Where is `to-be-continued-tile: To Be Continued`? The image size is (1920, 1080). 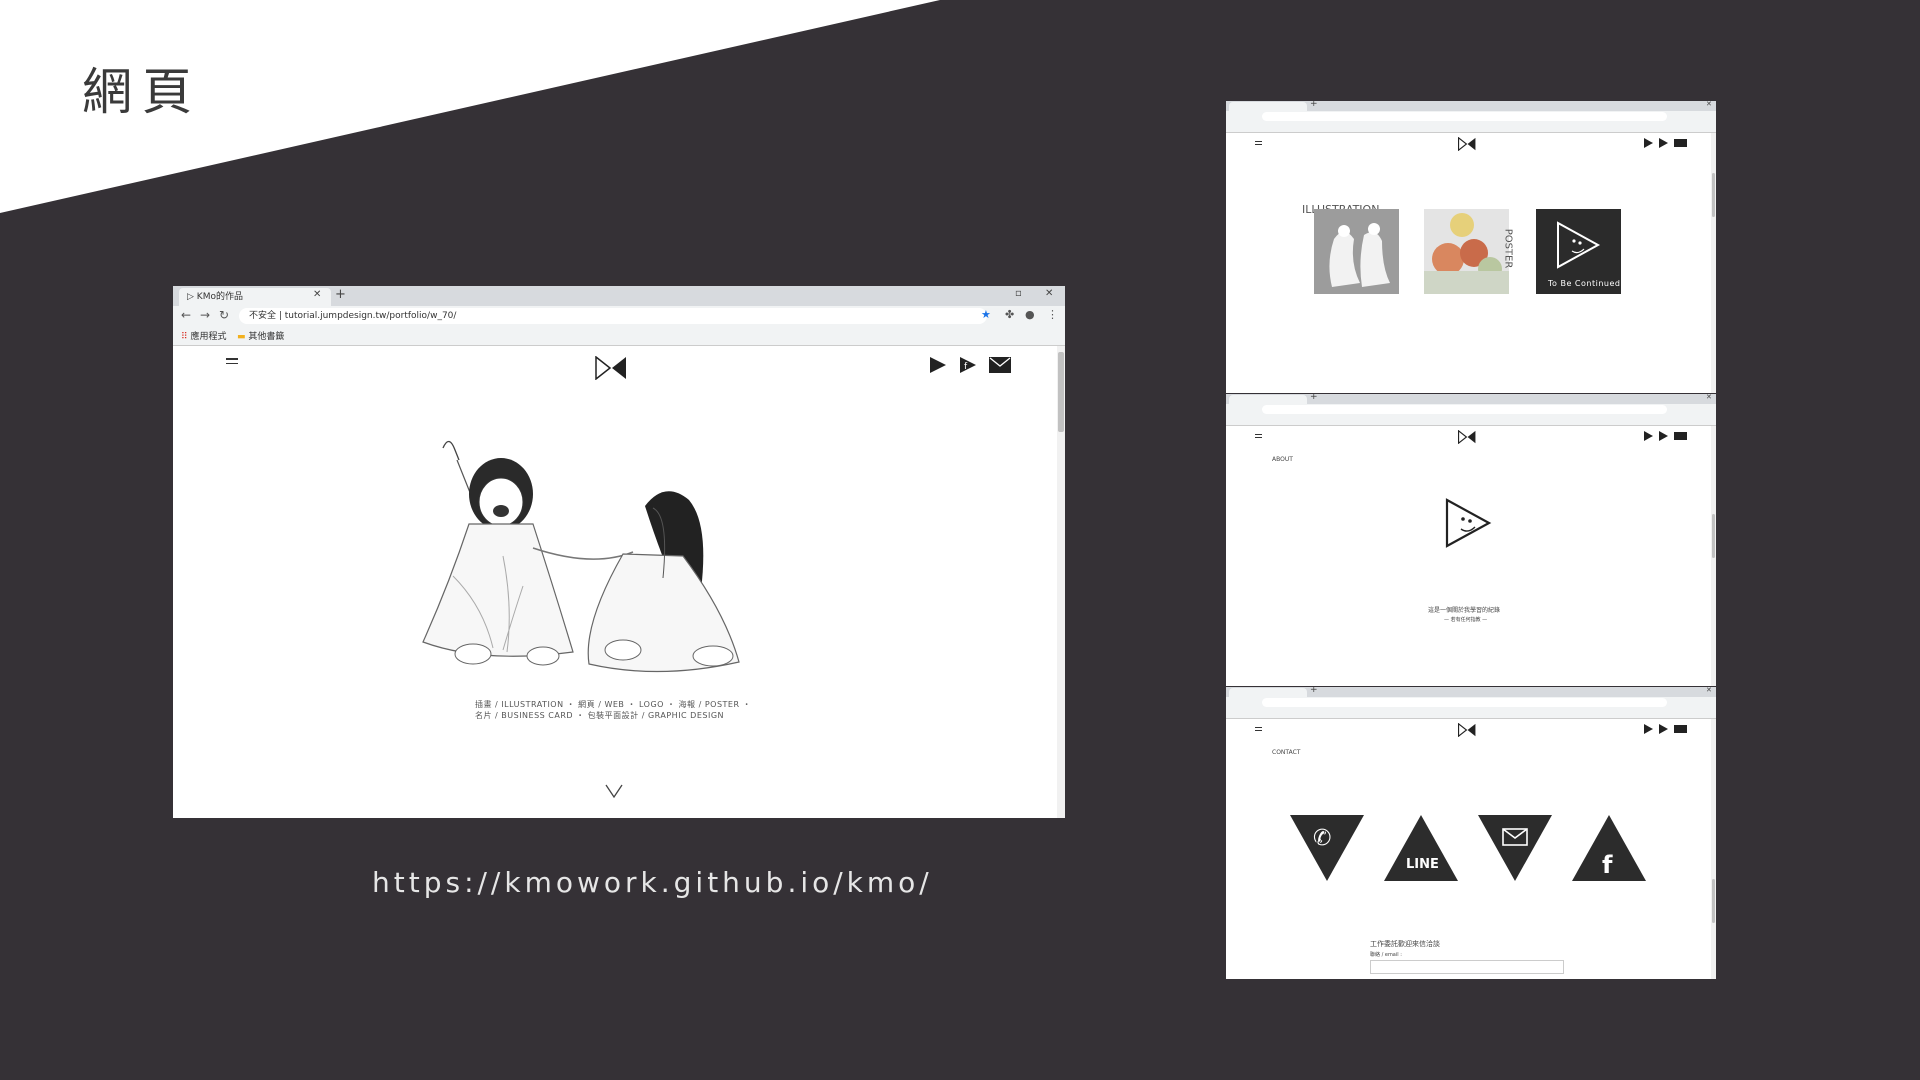 to-be-continued-tile: To Be Continued is located at coordinates (1578, 251).